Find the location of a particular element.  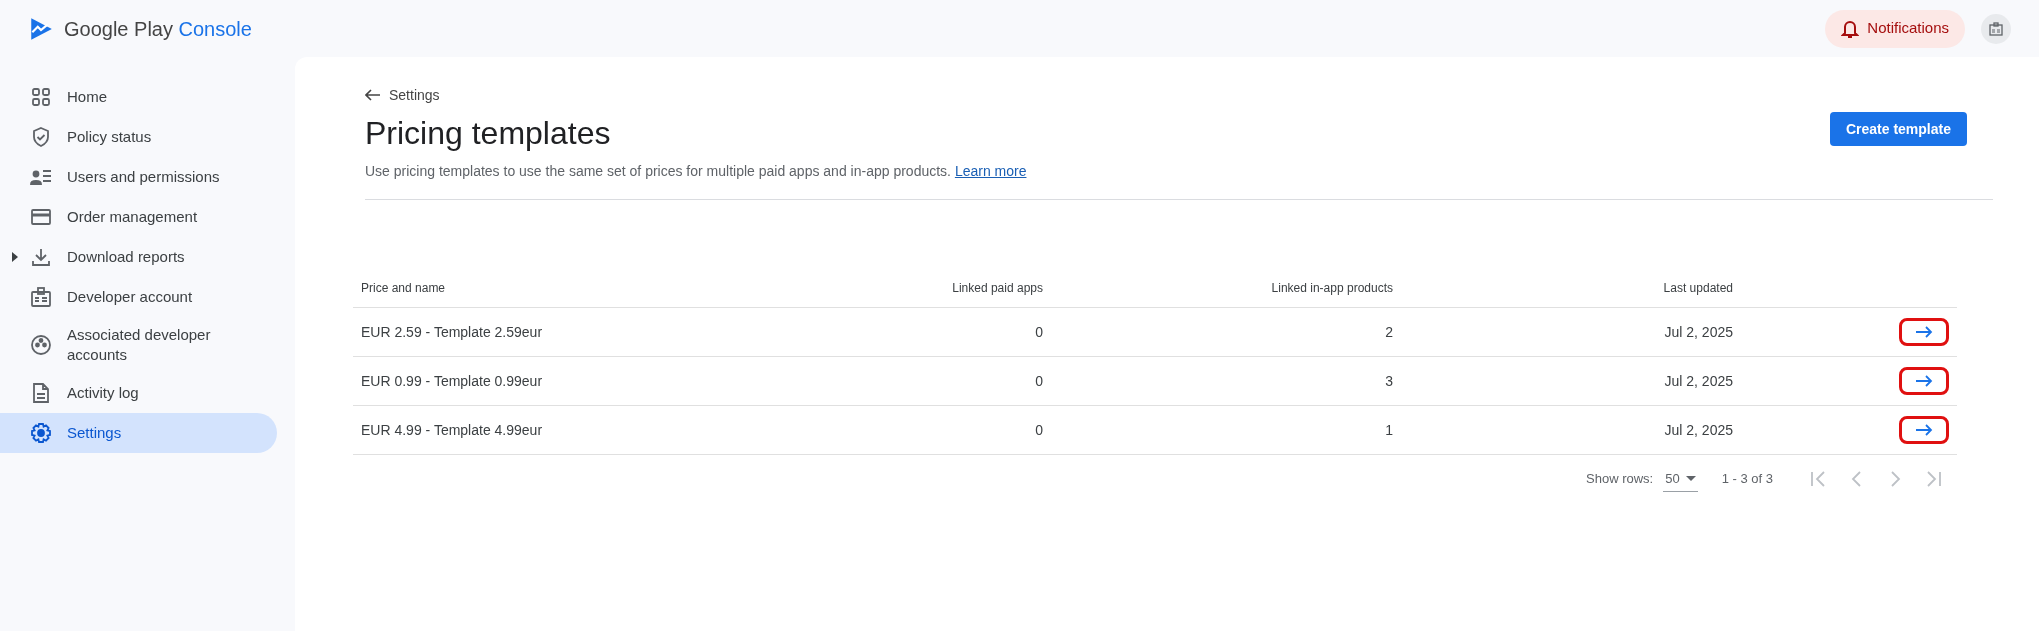

document-icon is located at coordinates (41, 393).